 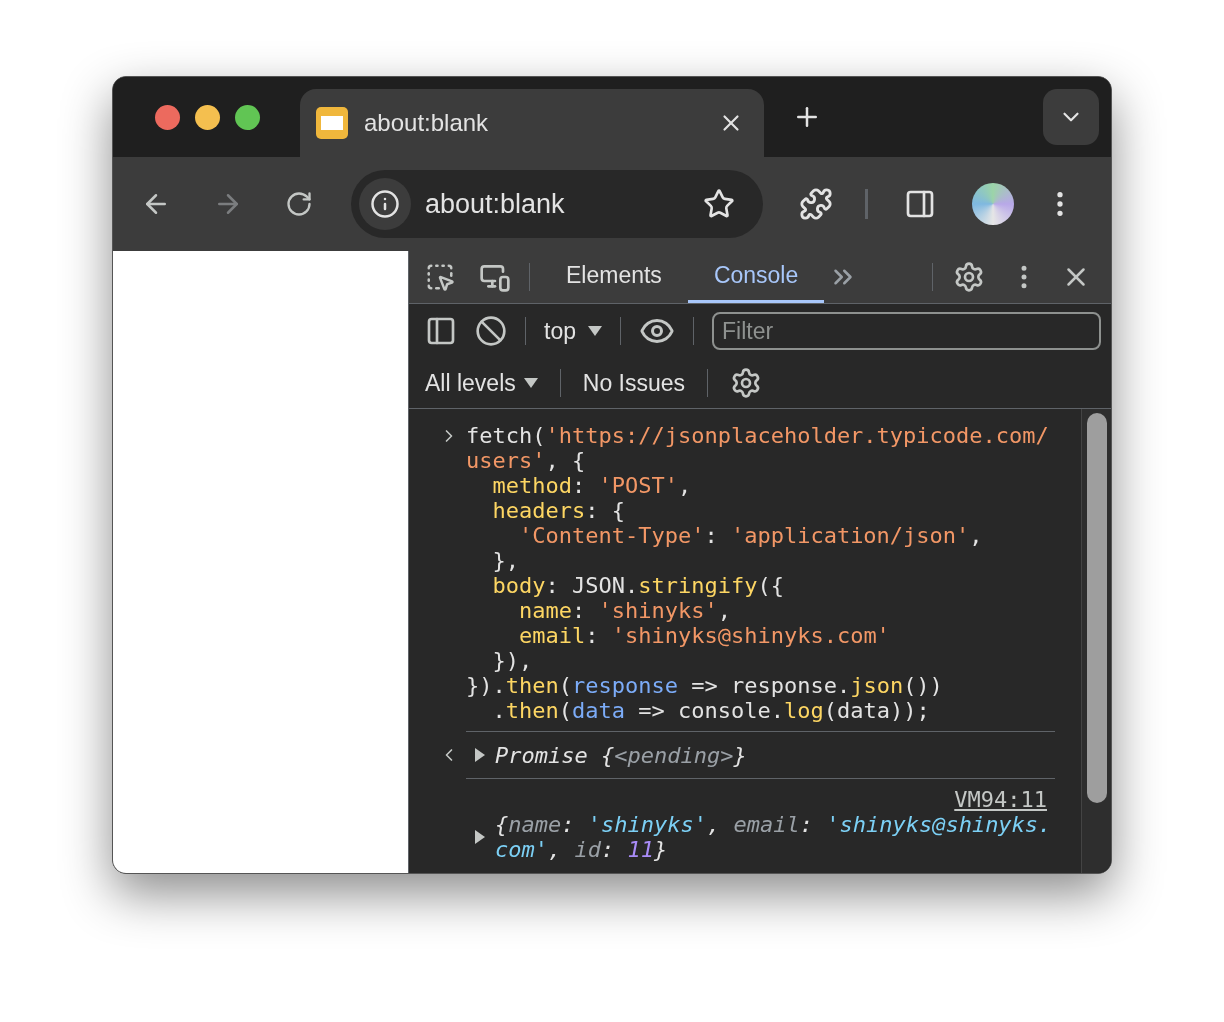 What do you see at coordinates (573, 331) in the screenshot?
I see `context-dropdown: top` at bounding box center [573, 331].